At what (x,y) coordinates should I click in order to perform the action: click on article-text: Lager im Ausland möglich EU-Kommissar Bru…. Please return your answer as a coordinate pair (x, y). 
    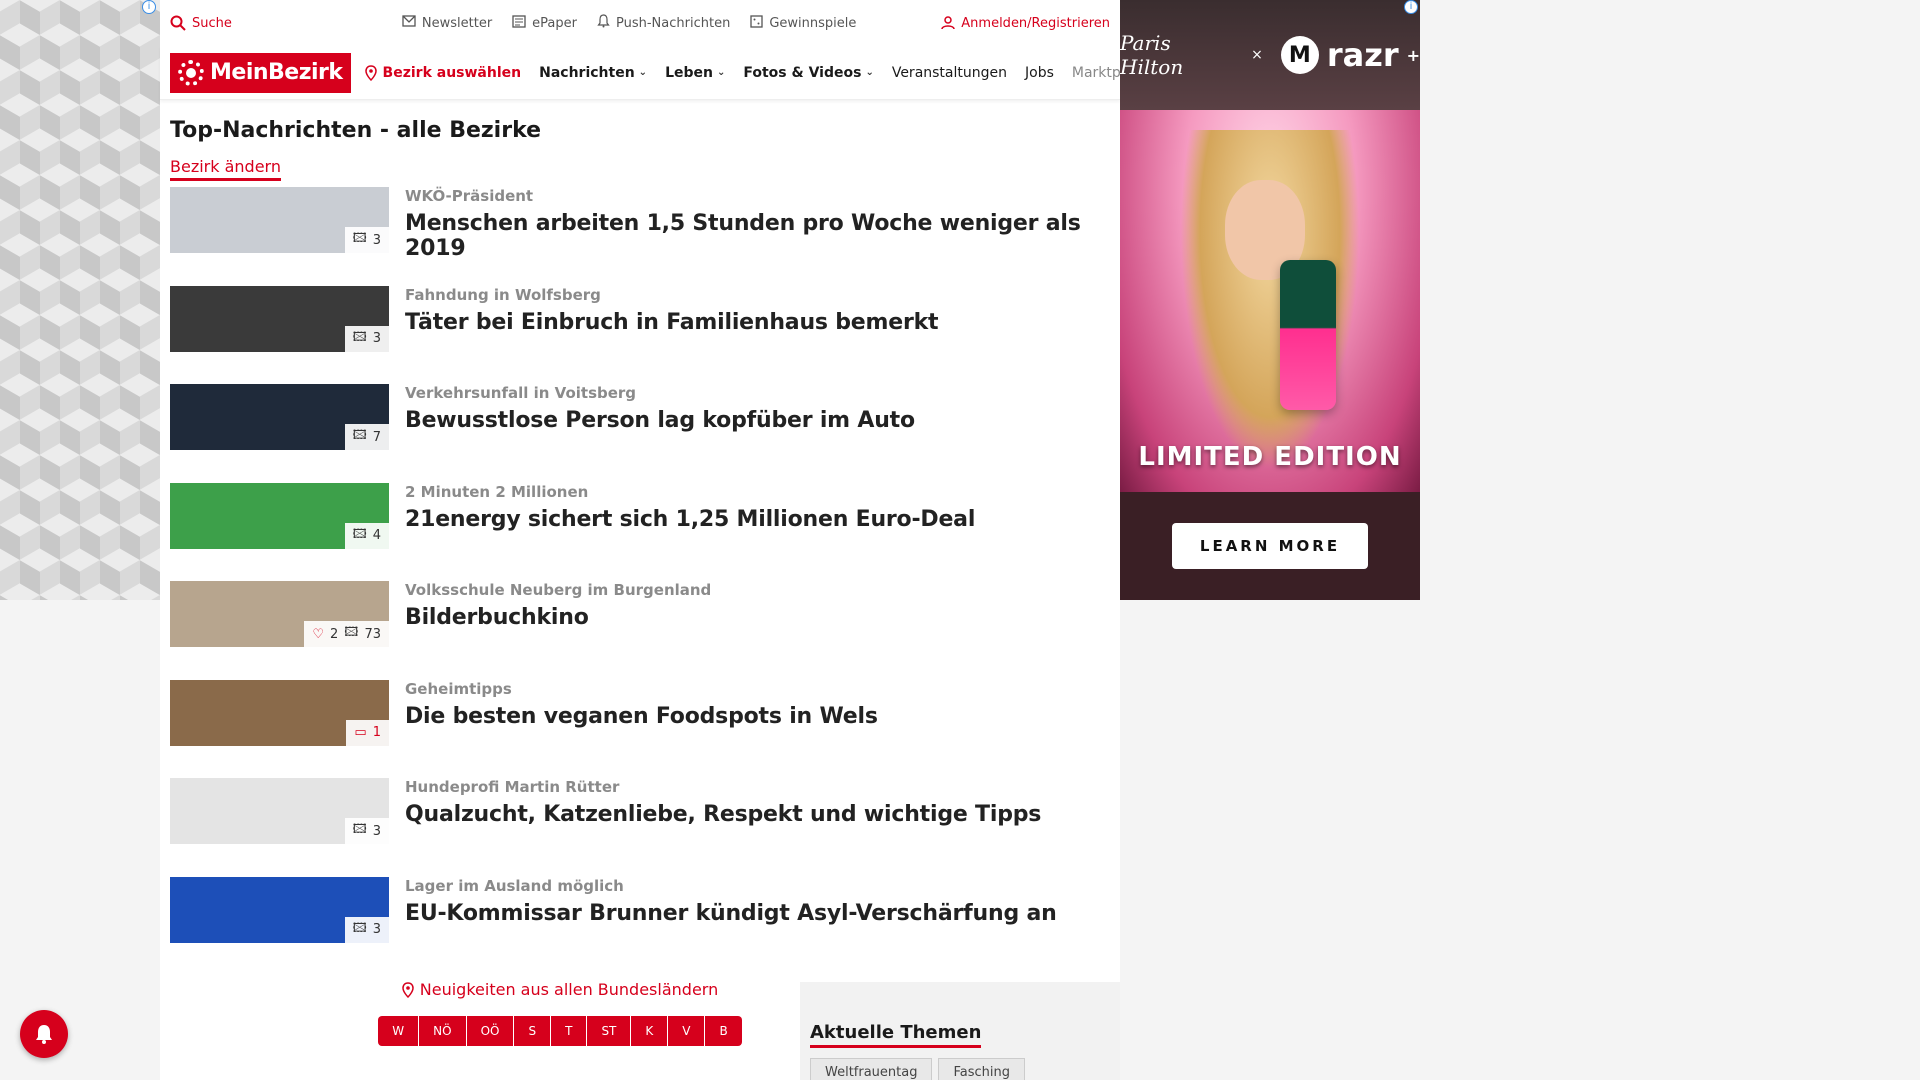
    Looking at the image, I should click on (731, 901).